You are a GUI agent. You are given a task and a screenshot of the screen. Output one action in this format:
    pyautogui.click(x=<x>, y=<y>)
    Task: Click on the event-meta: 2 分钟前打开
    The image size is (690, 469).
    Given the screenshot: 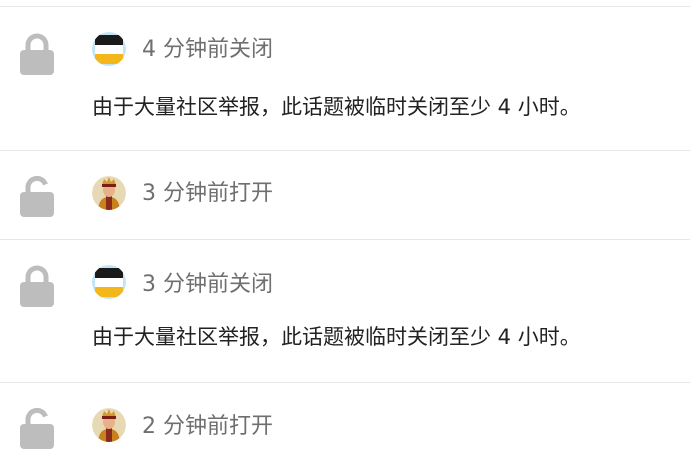 What is the action you would take?
    pyautogui.click(x=207, y=426)
    